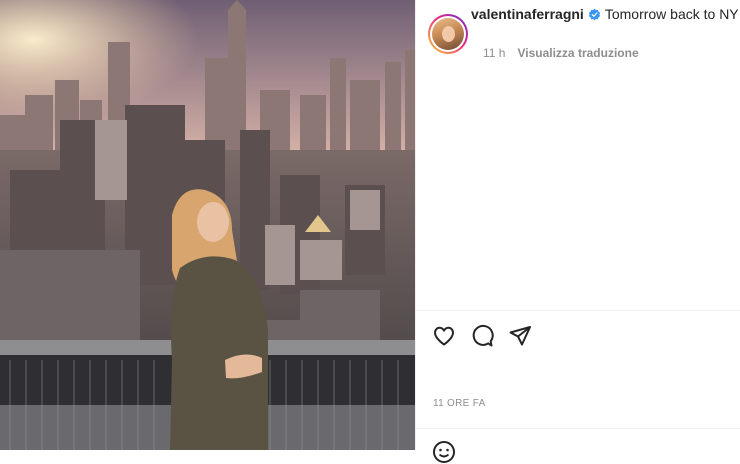  Describe the element at coordinates (594, 14) in the screenshot. I see `verified-badge-icon` at that location.